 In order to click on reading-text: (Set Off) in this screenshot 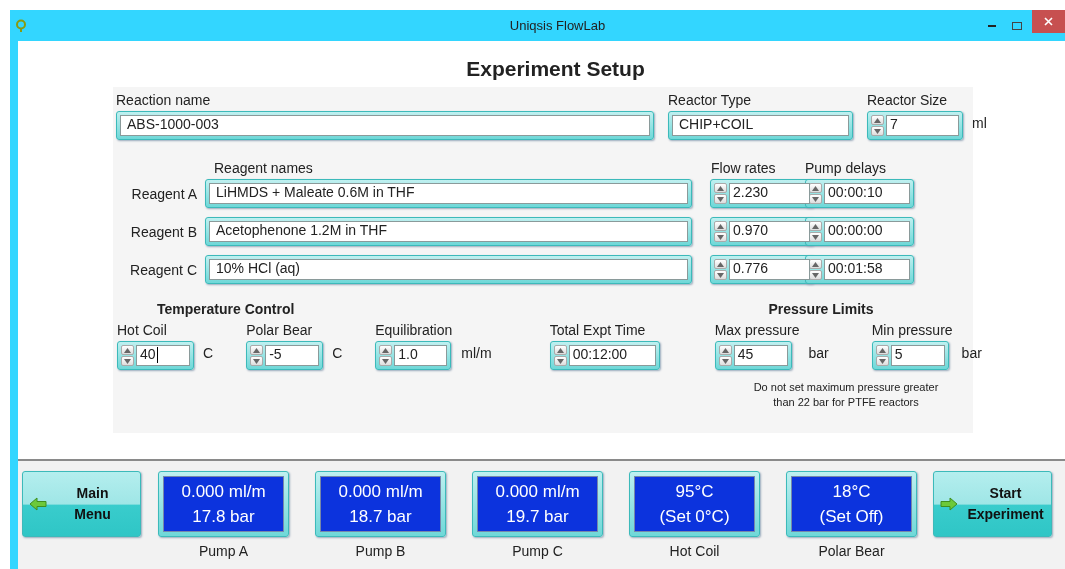, I will do `click(851, 516)`.